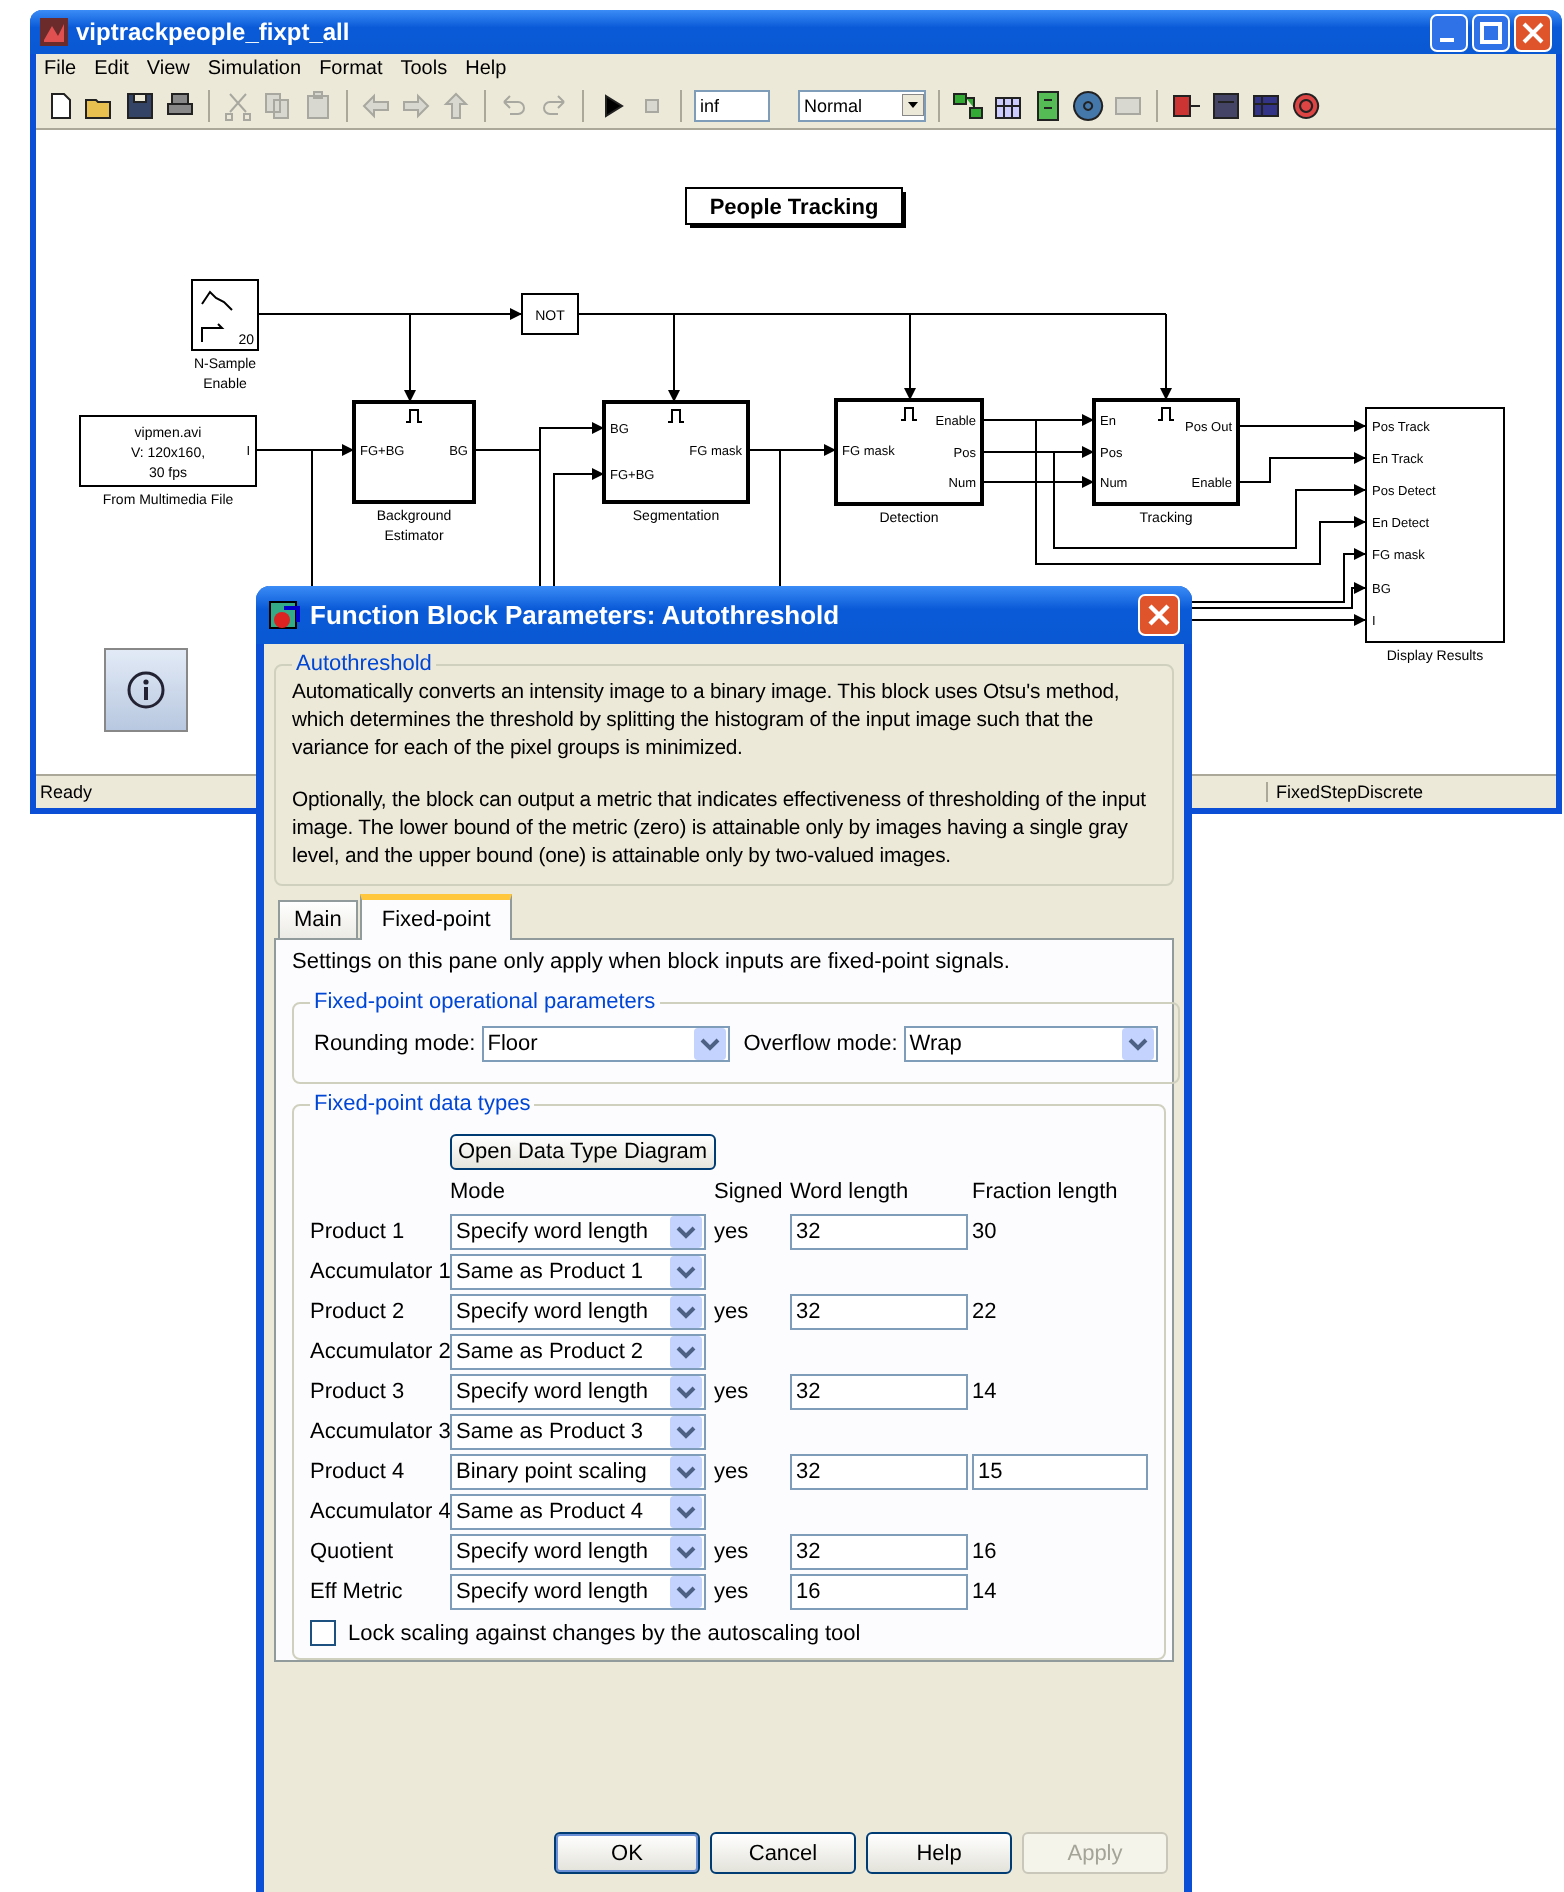 Image resolution: width=1564 pixels, height=1892 pixels. Describe the element at coordinates (436, 917) in the screenshot. I see `tab: Fixed-point` at that location.